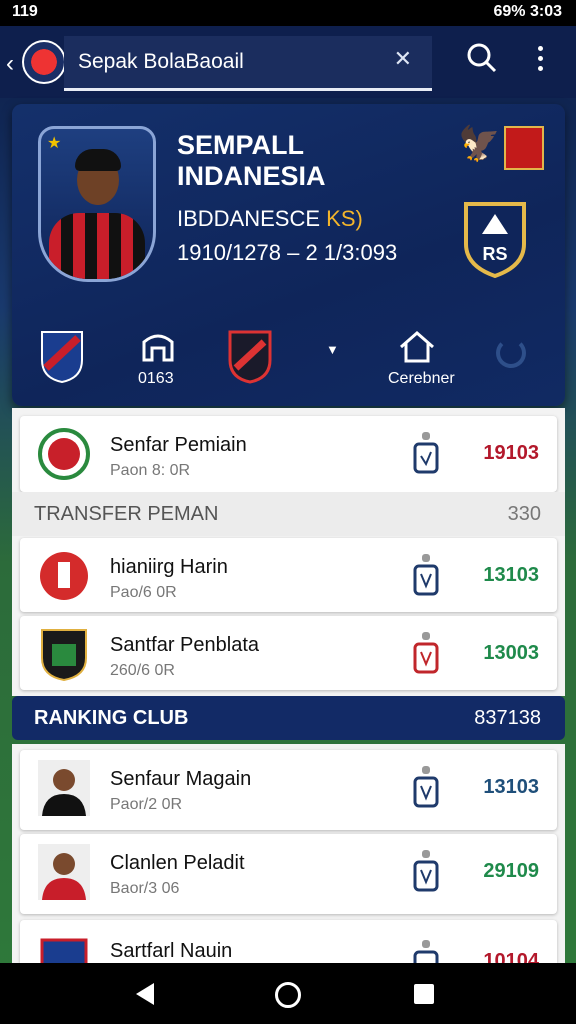  What do you see at coordinates (287, 252) in the screenshot?
I see `player-stat-line: 1910/1278 – 2 1/3:093` at bounding box center [287, 252].